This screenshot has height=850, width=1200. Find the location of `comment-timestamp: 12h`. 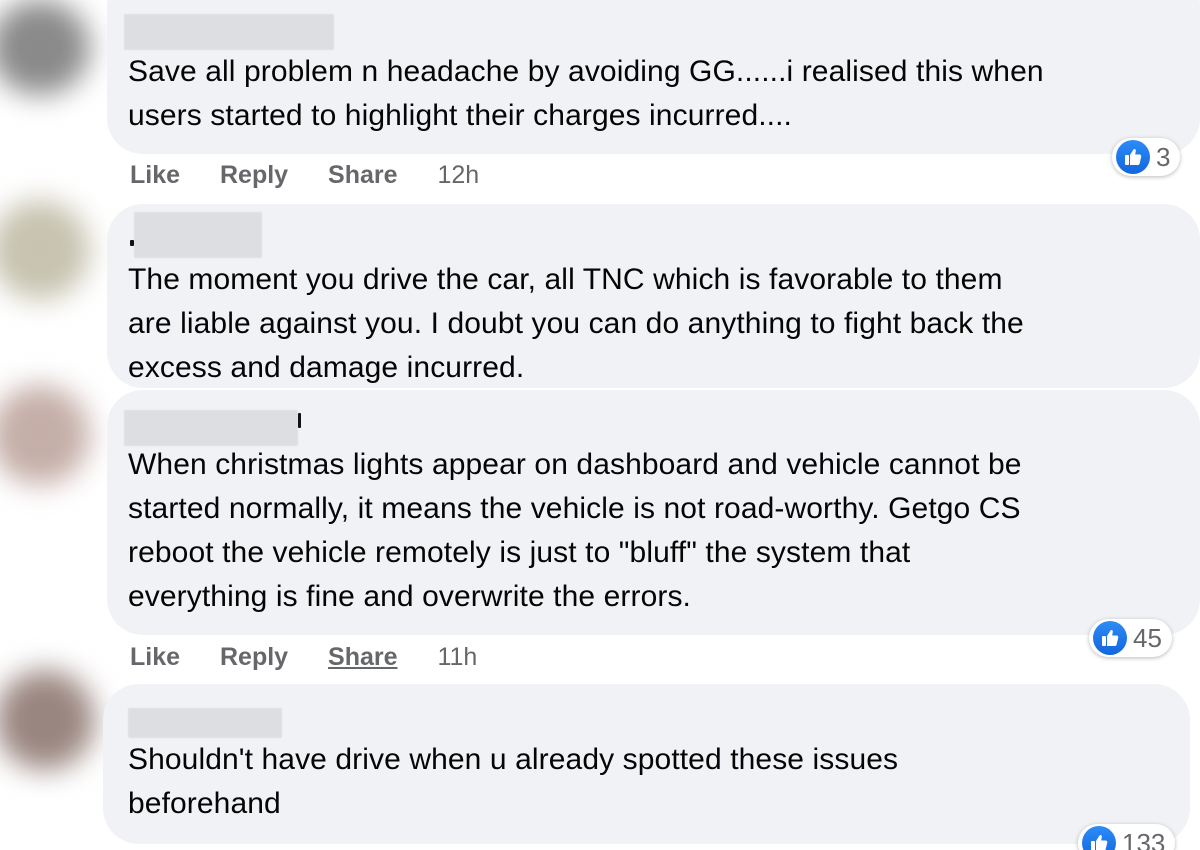

comment-timestamp: 12h is located at coordinates (458, 175).